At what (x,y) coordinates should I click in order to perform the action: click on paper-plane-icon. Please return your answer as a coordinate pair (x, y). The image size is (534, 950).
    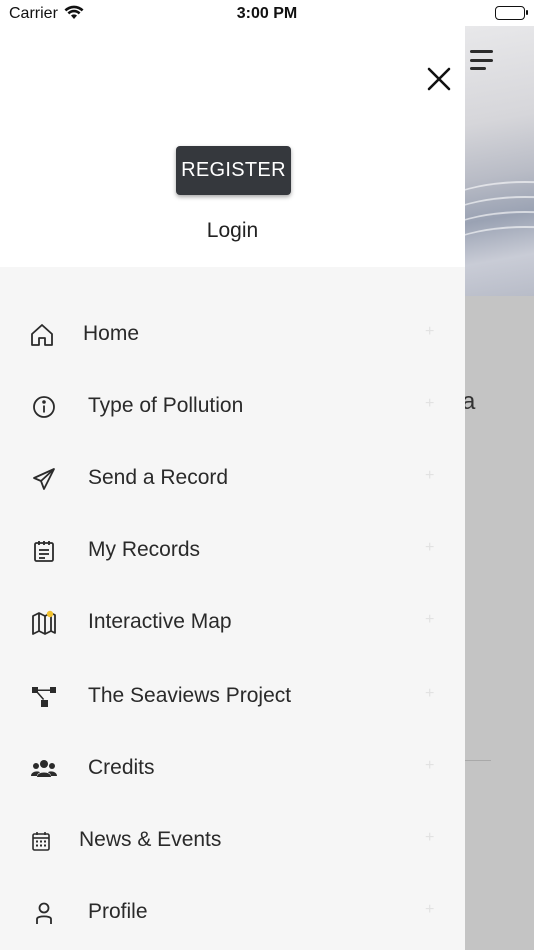
    Looking at the image, I should click on (44, 479).